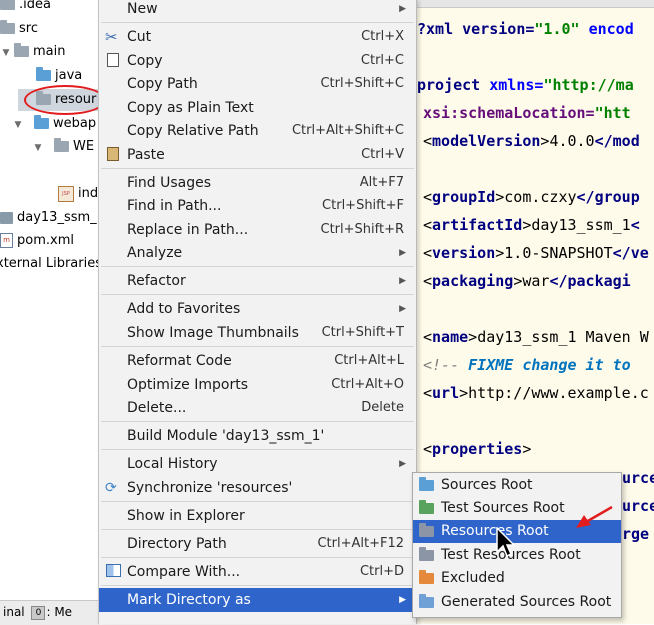 This screenshot has width=654, height=625. I want to click on submenu-item-test-resources-root: Test Resources Root, so click(517, 555).